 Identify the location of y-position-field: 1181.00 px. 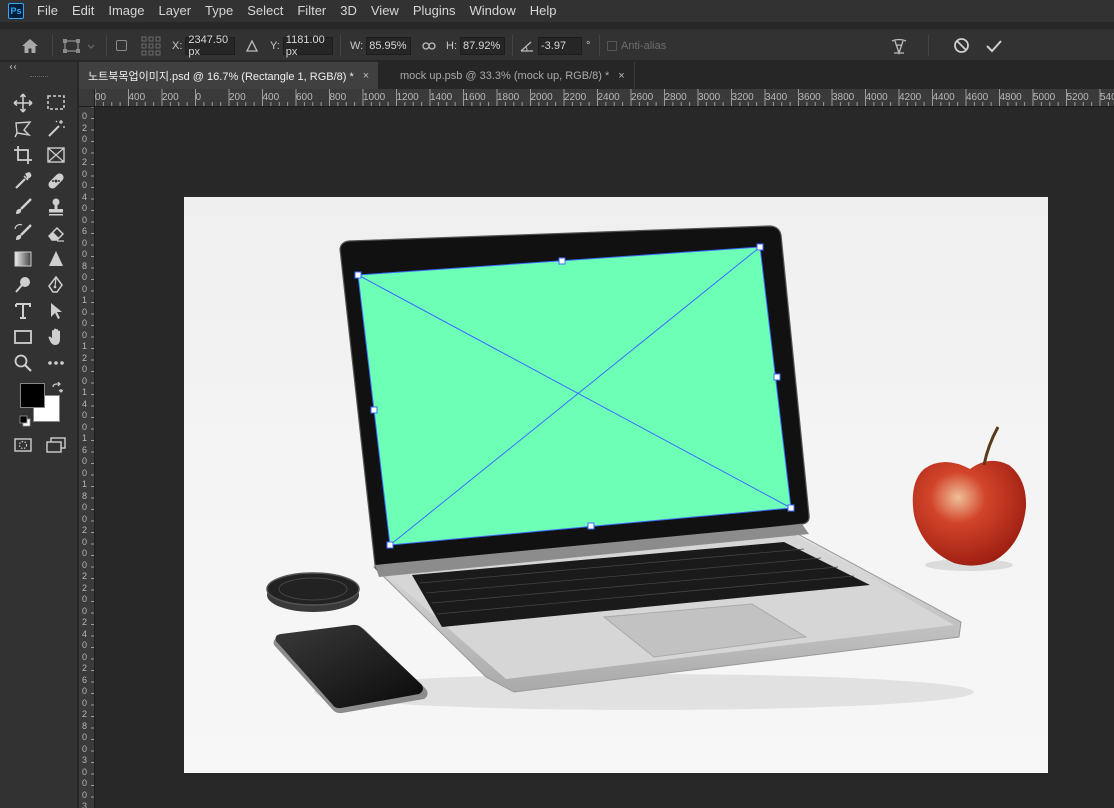
(307, 46).